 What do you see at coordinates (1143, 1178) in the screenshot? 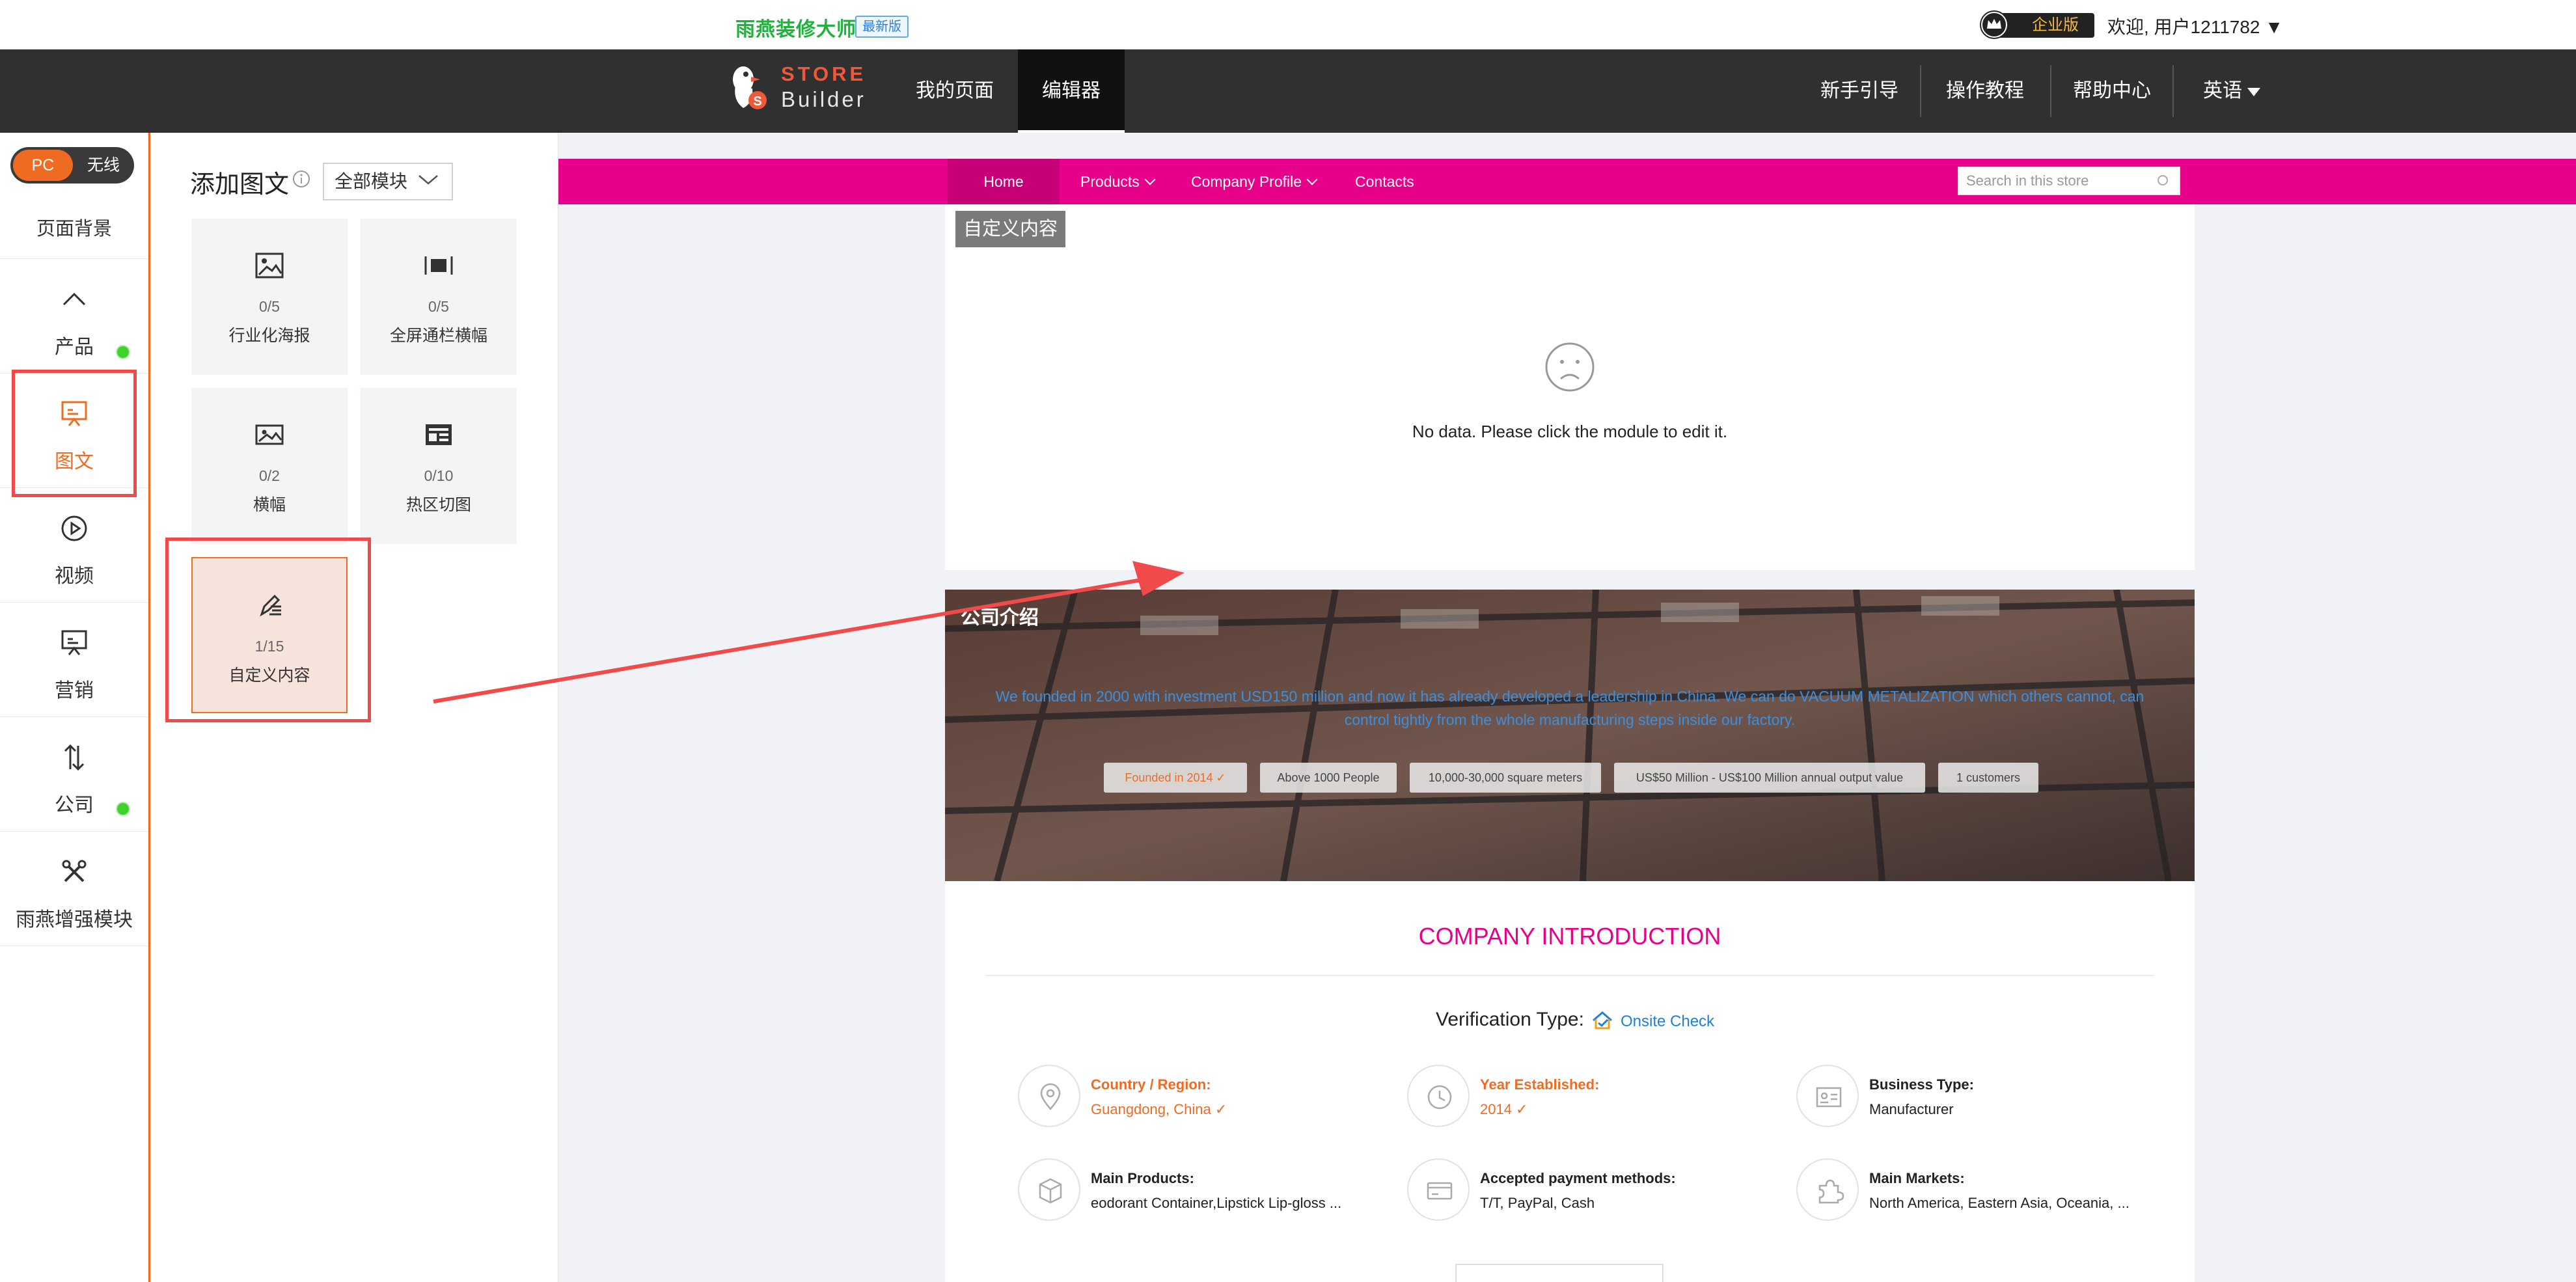
I see `fact-key: Main Products:` at bounding box center [1143, 1178].